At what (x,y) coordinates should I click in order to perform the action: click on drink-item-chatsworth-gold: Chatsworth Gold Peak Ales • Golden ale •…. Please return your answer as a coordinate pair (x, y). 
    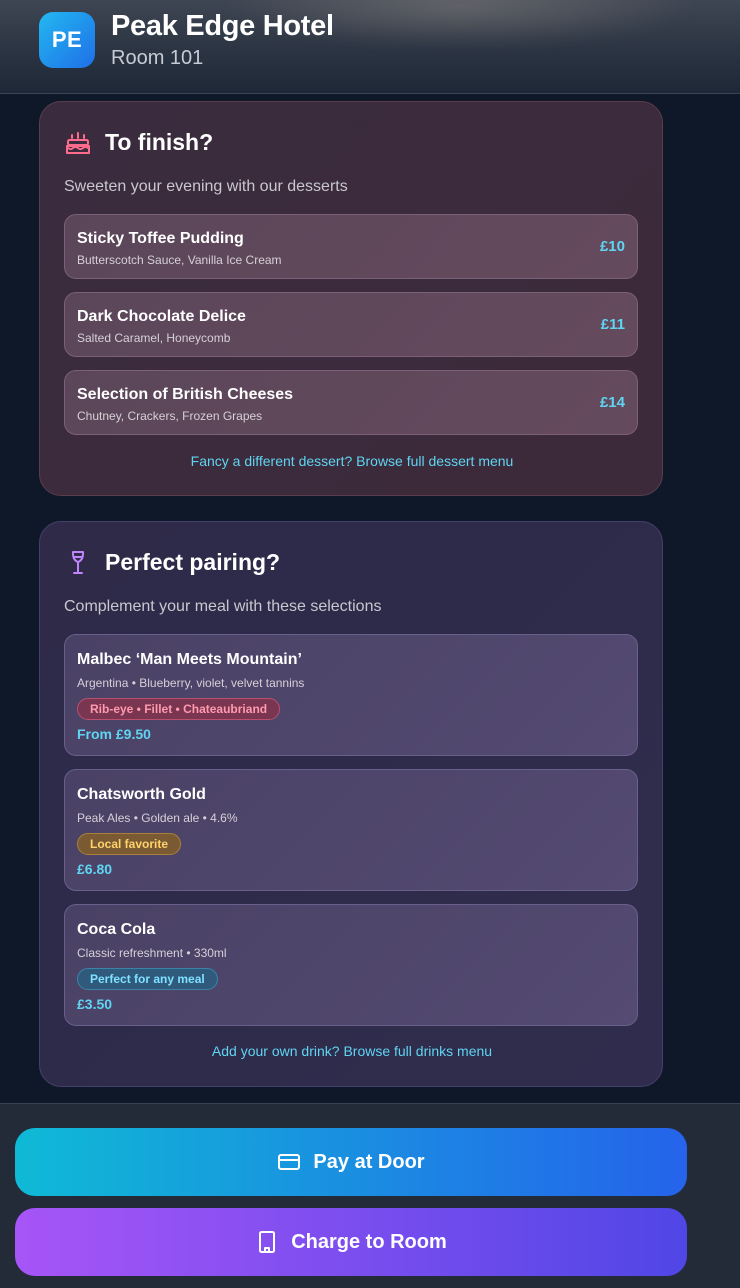
    Looking at the image, I should click on (351, 830).